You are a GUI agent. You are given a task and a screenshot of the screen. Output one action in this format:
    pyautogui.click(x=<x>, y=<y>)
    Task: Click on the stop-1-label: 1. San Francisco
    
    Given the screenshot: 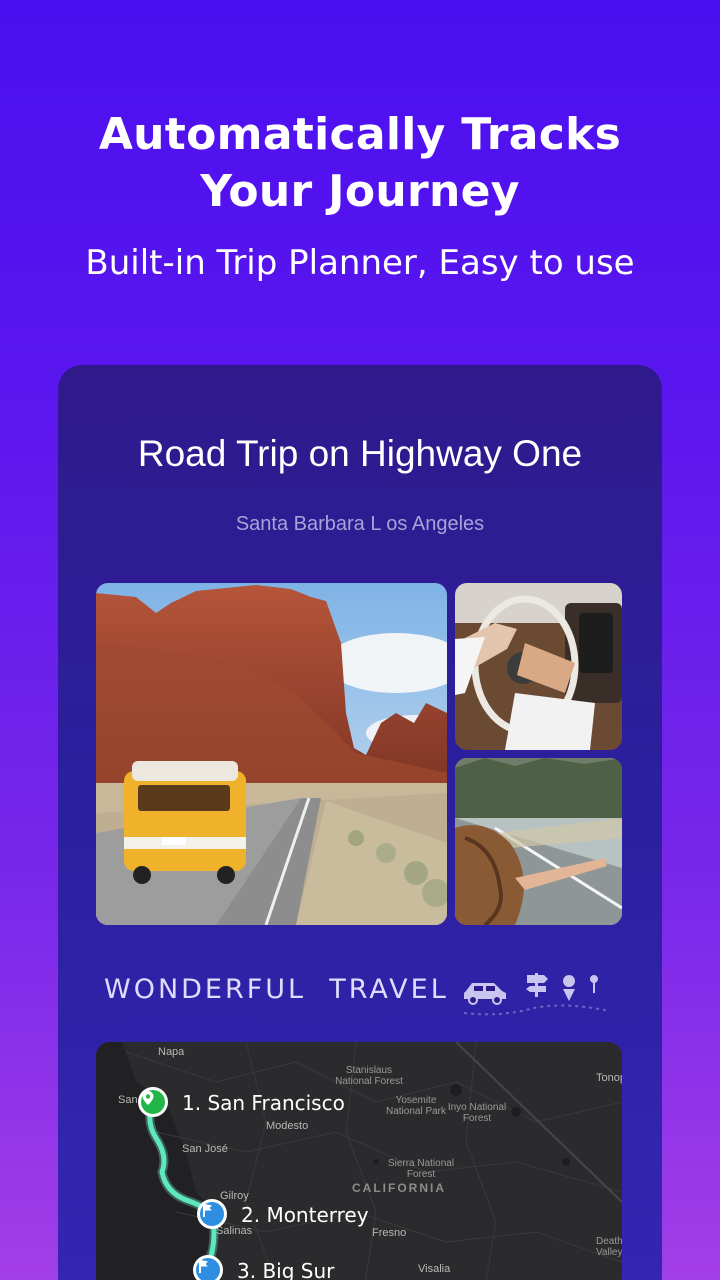 What is the action you would take?
    pyautogui.click(x=263, y=1103)
    